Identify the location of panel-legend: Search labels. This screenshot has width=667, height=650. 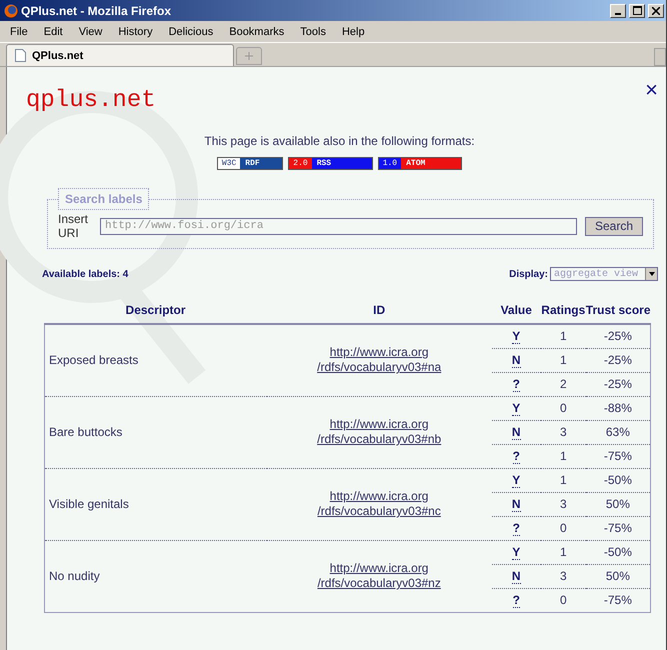
(104, 199).